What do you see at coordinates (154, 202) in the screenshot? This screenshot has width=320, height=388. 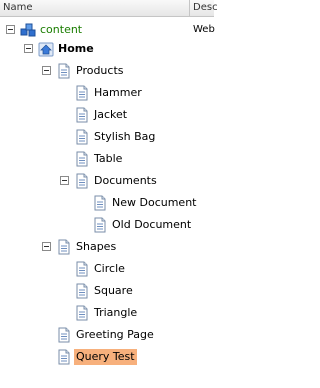 I see `tree-node-label: New Document` at bounding box center [154, 202].